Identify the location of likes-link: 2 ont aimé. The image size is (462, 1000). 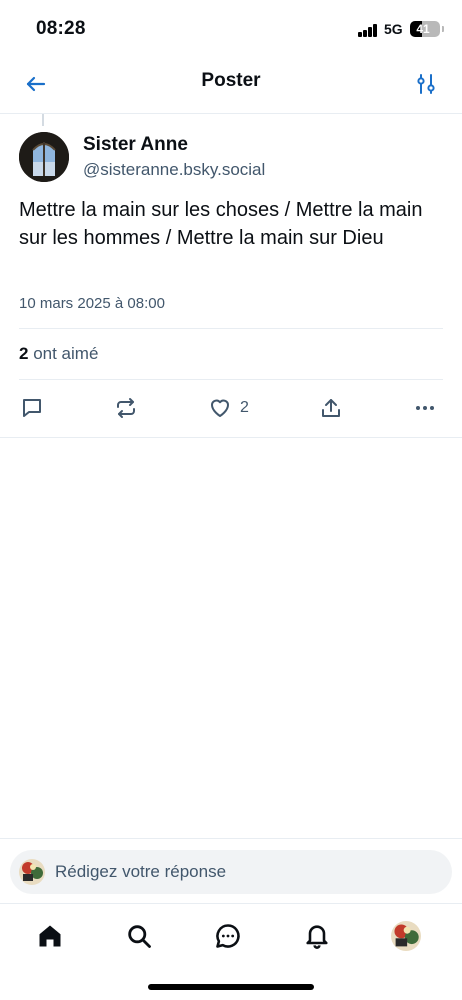
(58, 354).